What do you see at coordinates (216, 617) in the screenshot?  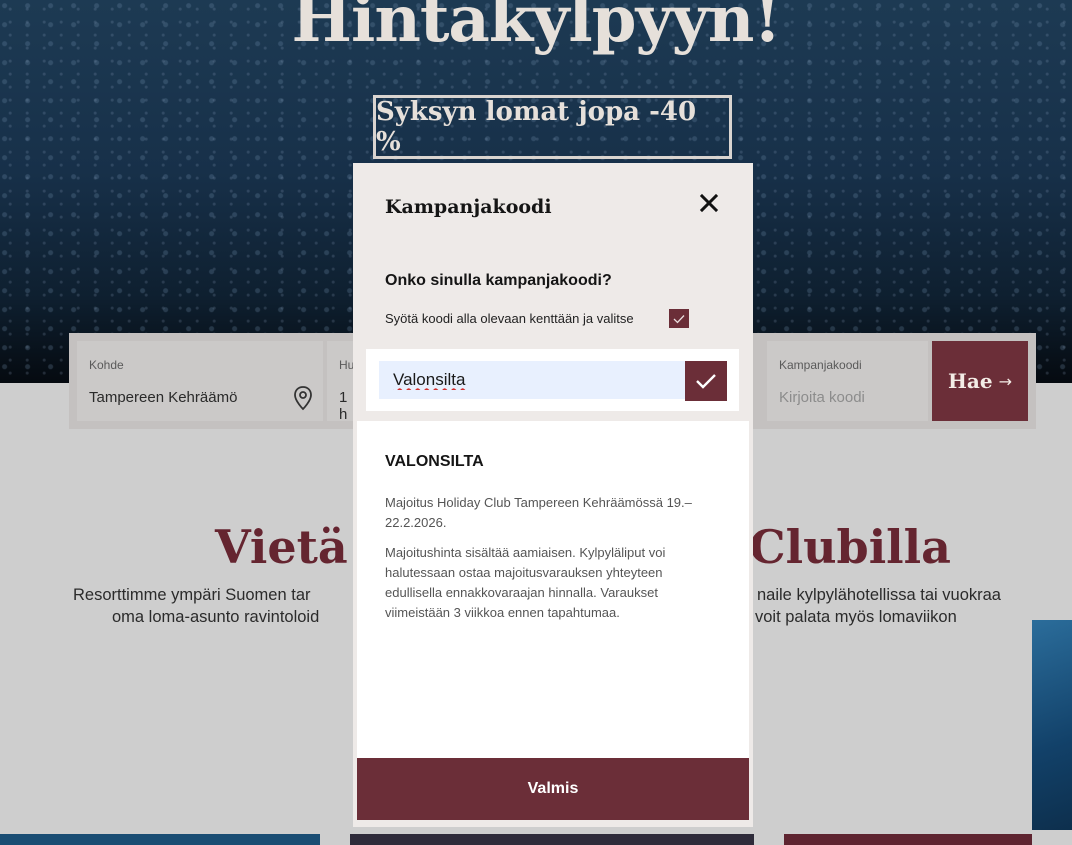 I see `section-text-line2-left: oma loma-asunto ravintoloid` at bounding box center [216, 617].